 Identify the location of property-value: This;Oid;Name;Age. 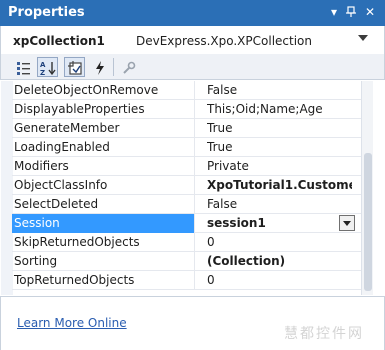
(279, 109).